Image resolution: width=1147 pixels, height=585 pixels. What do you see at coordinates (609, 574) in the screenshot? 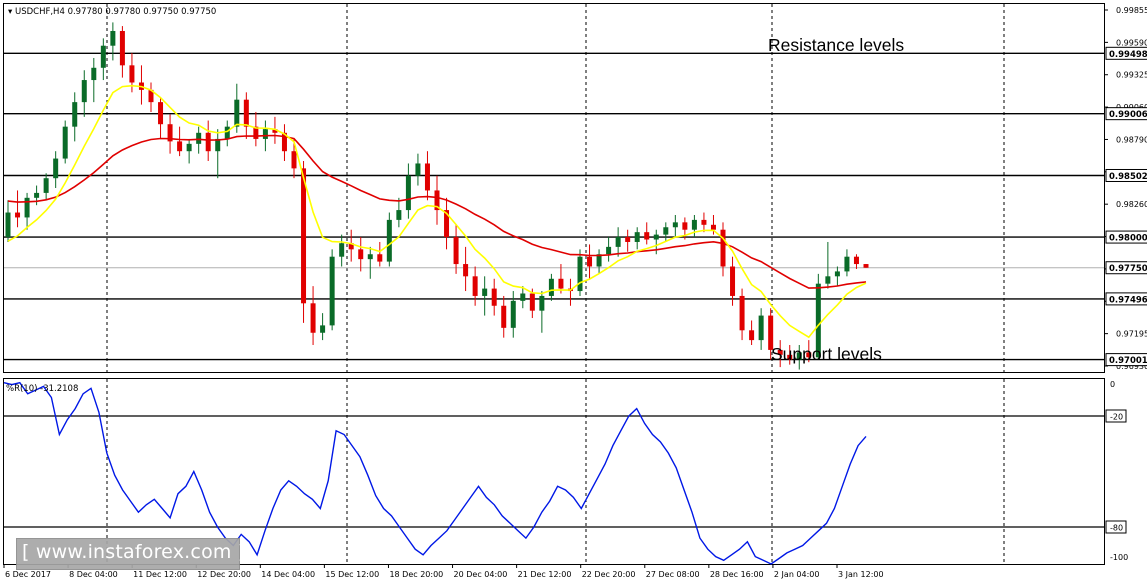
I see `time-tick-label: 22 Dec 20:00` at bounding box center [609, 574].